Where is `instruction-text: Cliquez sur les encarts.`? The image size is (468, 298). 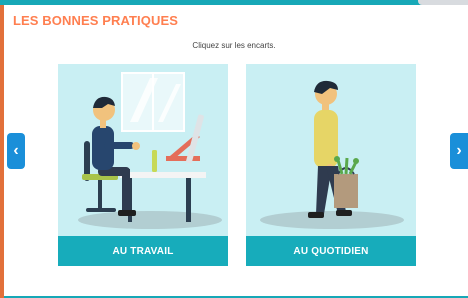 instruction-text: Cliquez sur les encarts. is located at coordinates (234, 45).